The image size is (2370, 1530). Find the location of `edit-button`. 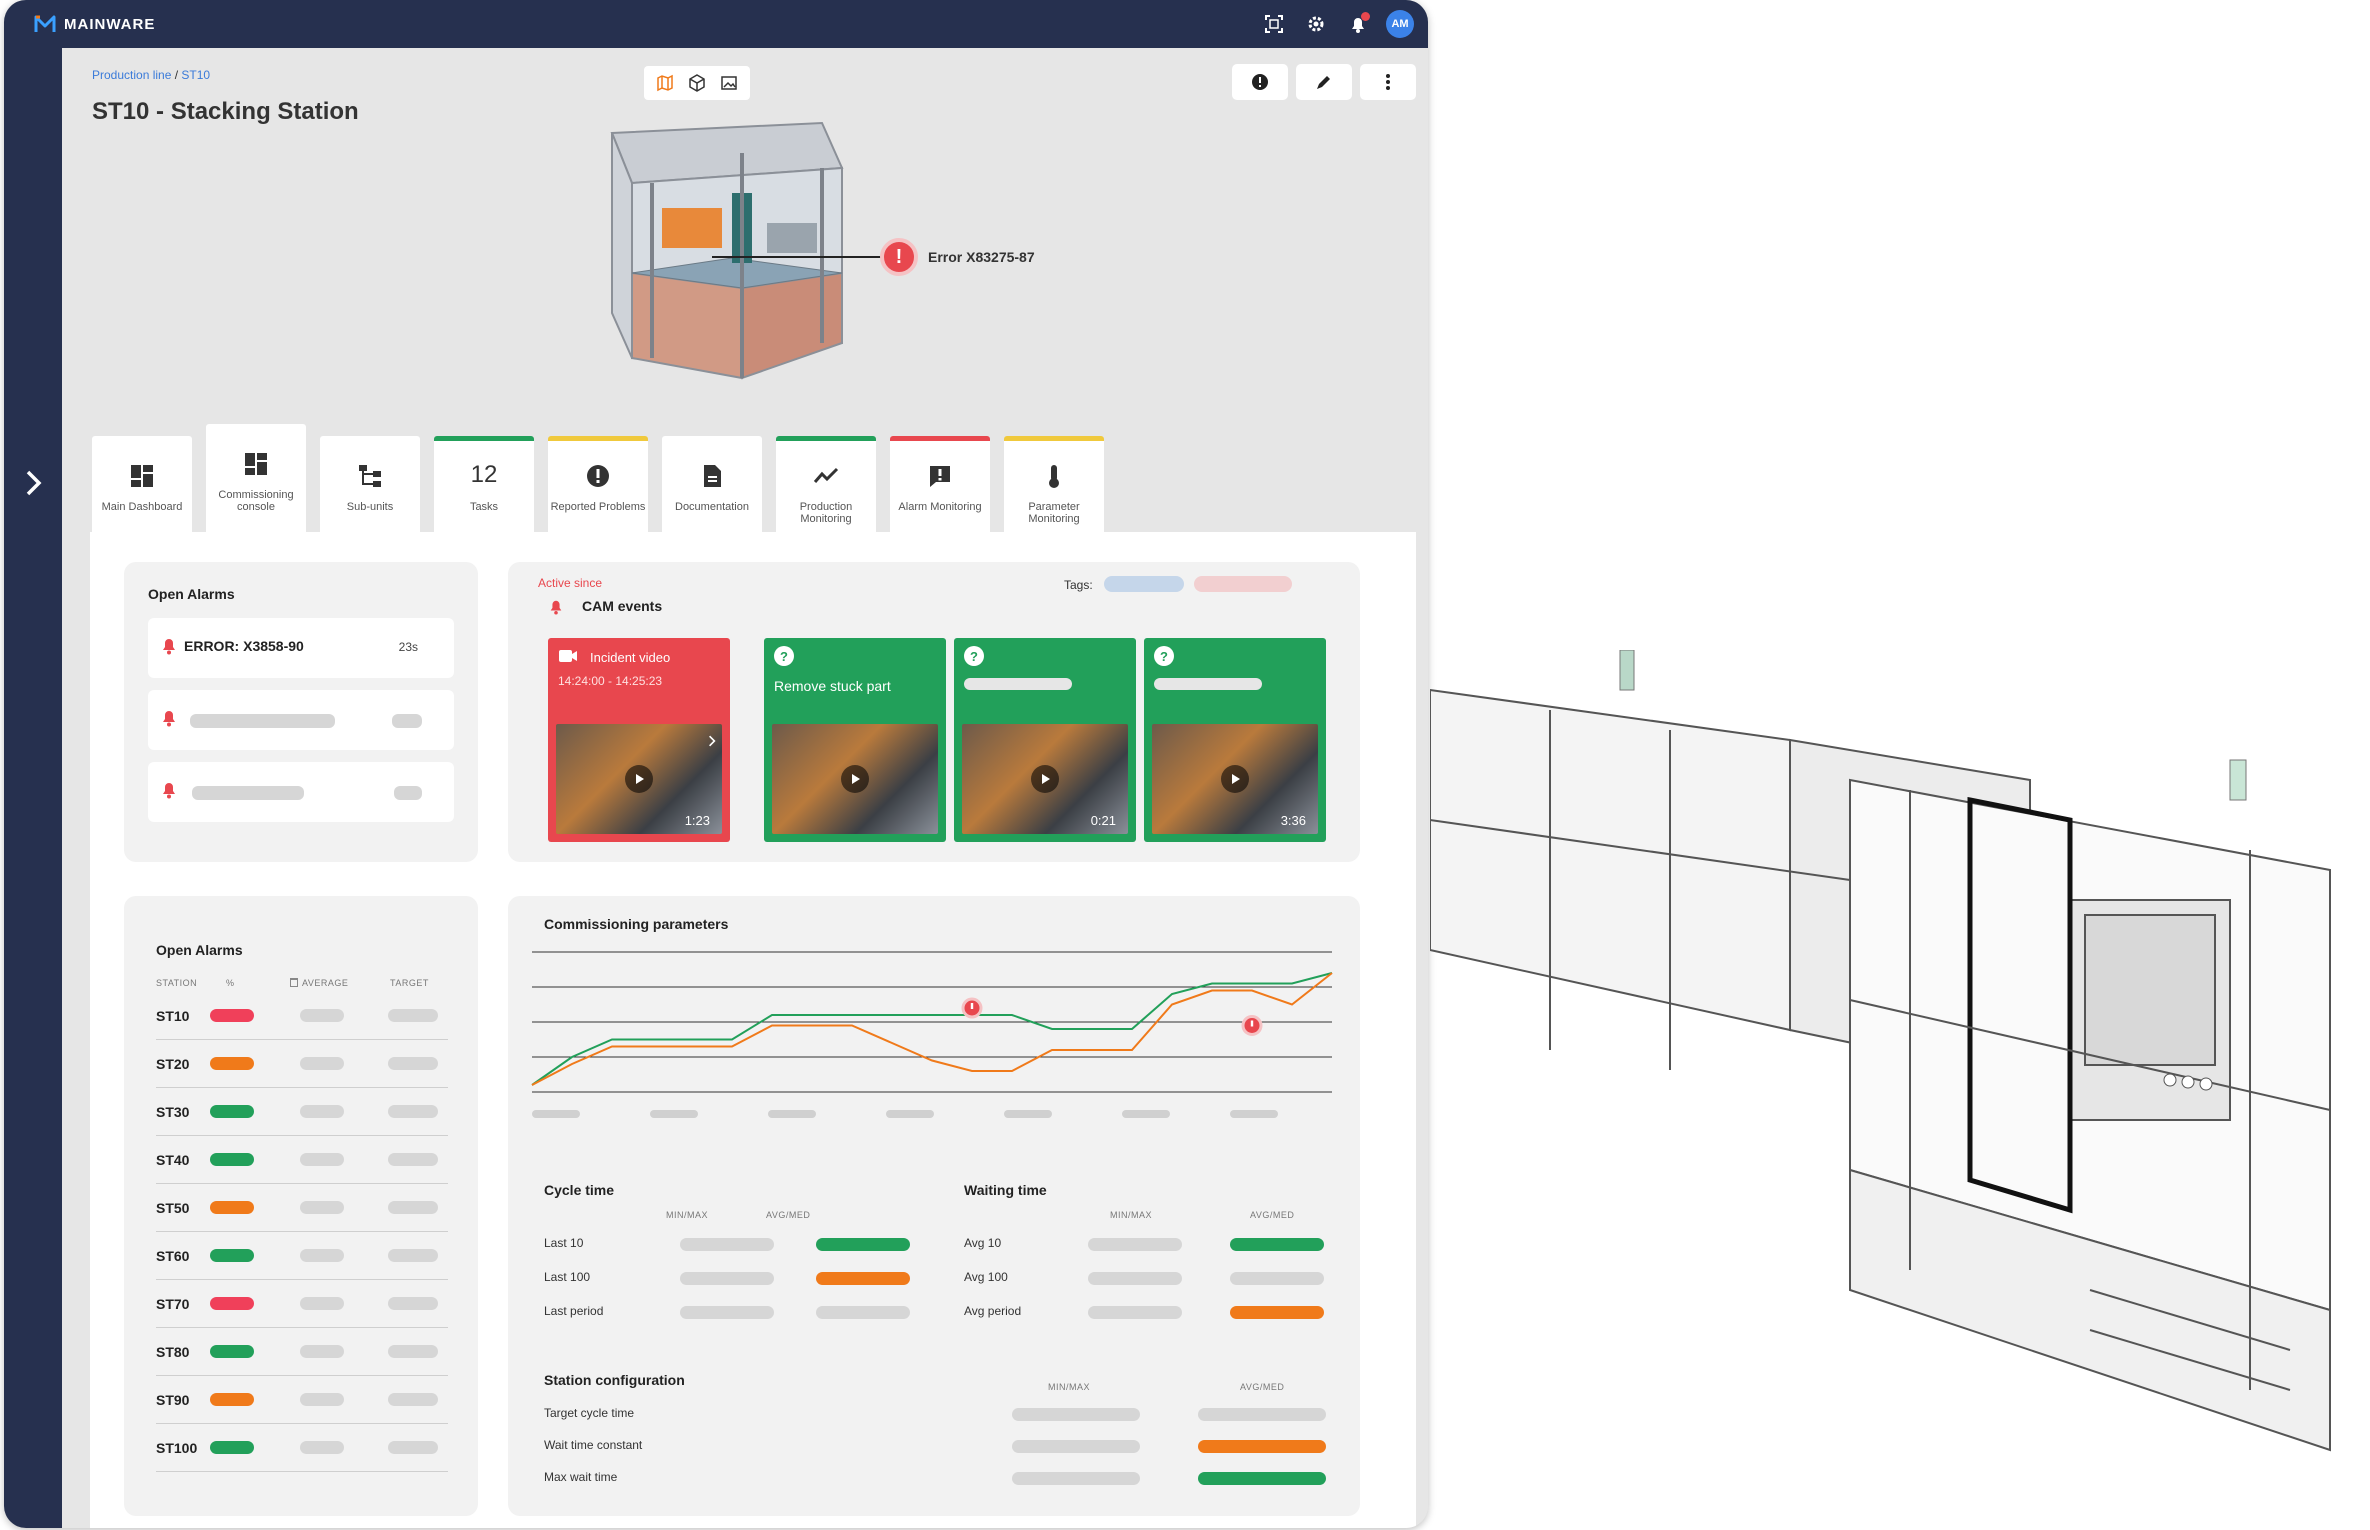

edit-button is located at coordinates (1324, 82).